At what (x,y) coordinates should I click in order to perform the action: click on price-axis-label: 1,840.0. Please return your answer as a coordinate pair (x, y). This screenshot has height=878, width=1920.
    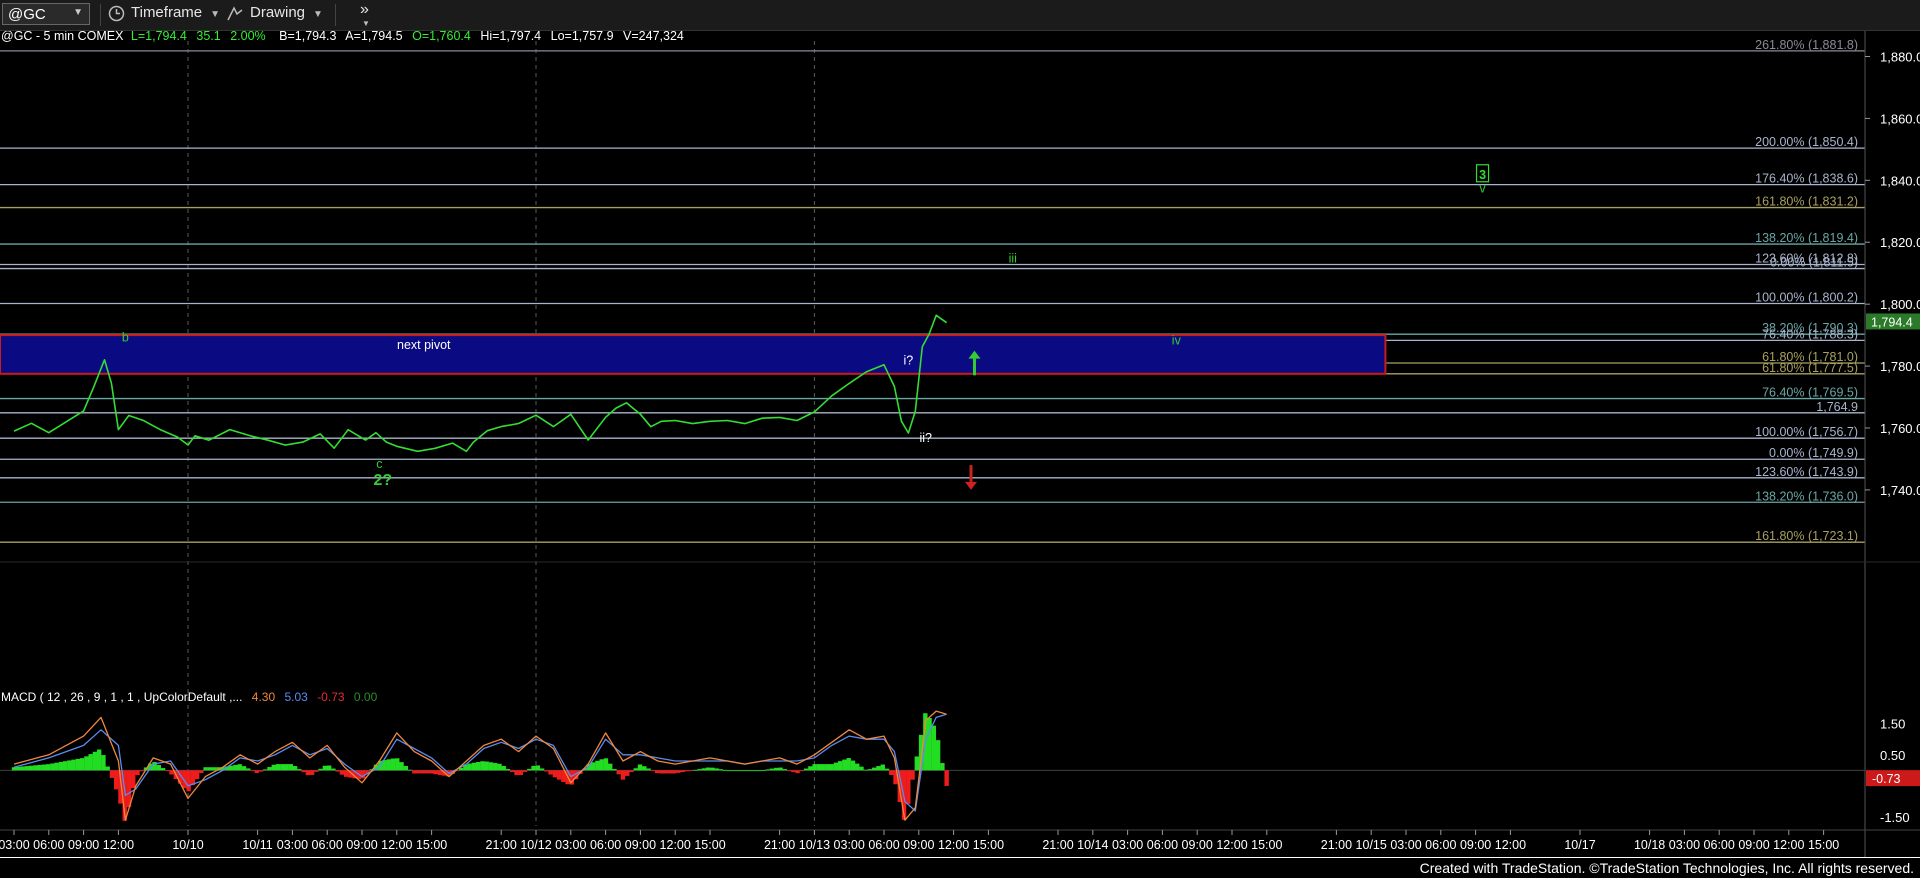
    Looking at the image, I should click on (1900, 180).